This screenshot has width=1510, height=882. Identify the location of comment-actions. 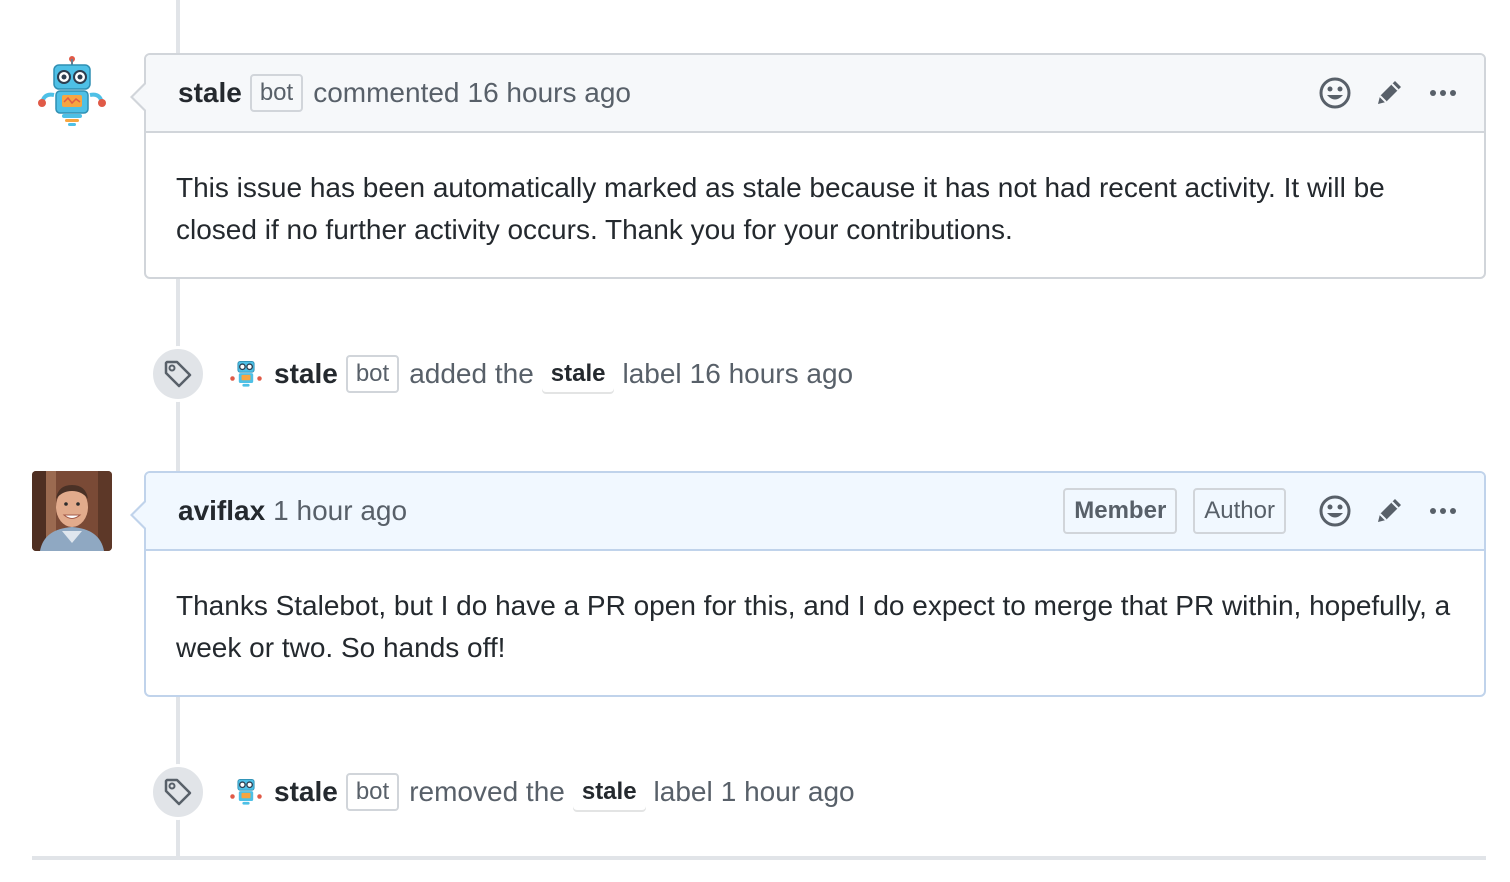
(1389, 93).